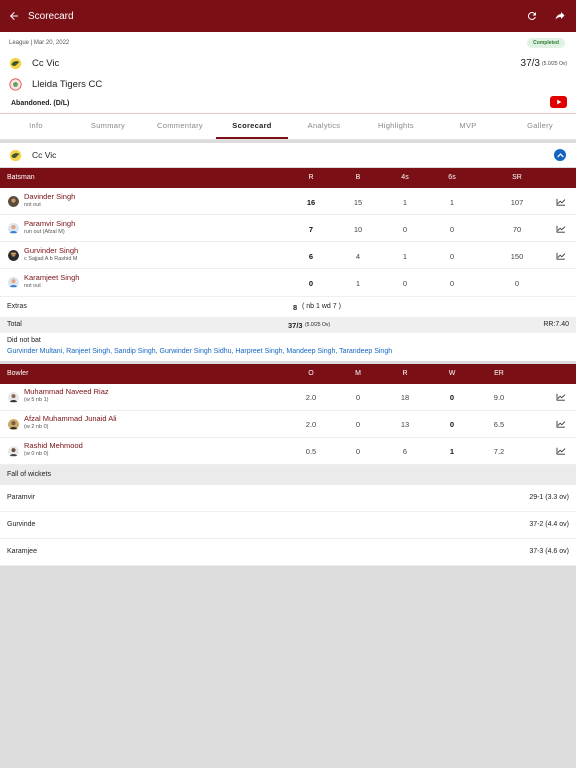 This screenshot has height=768, width=576. I want to click on status-badge: Completed, so click(546, 43).